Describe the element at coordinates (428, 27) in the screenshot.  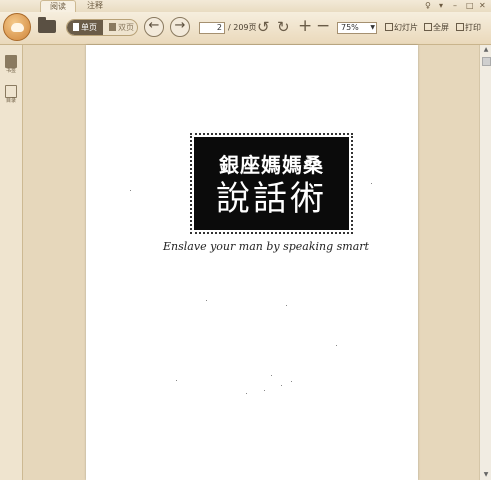
I see `fullscreen-icon` at that location.